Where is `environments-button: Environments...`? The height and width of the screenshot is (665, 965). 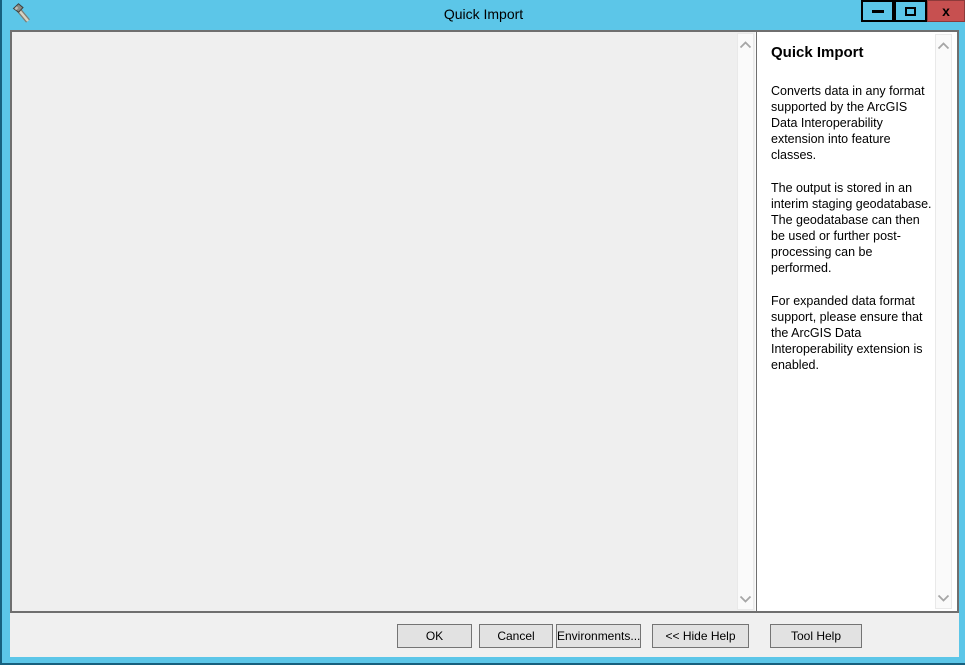 environments-button: Environments... is located at coordinates (598, 636).